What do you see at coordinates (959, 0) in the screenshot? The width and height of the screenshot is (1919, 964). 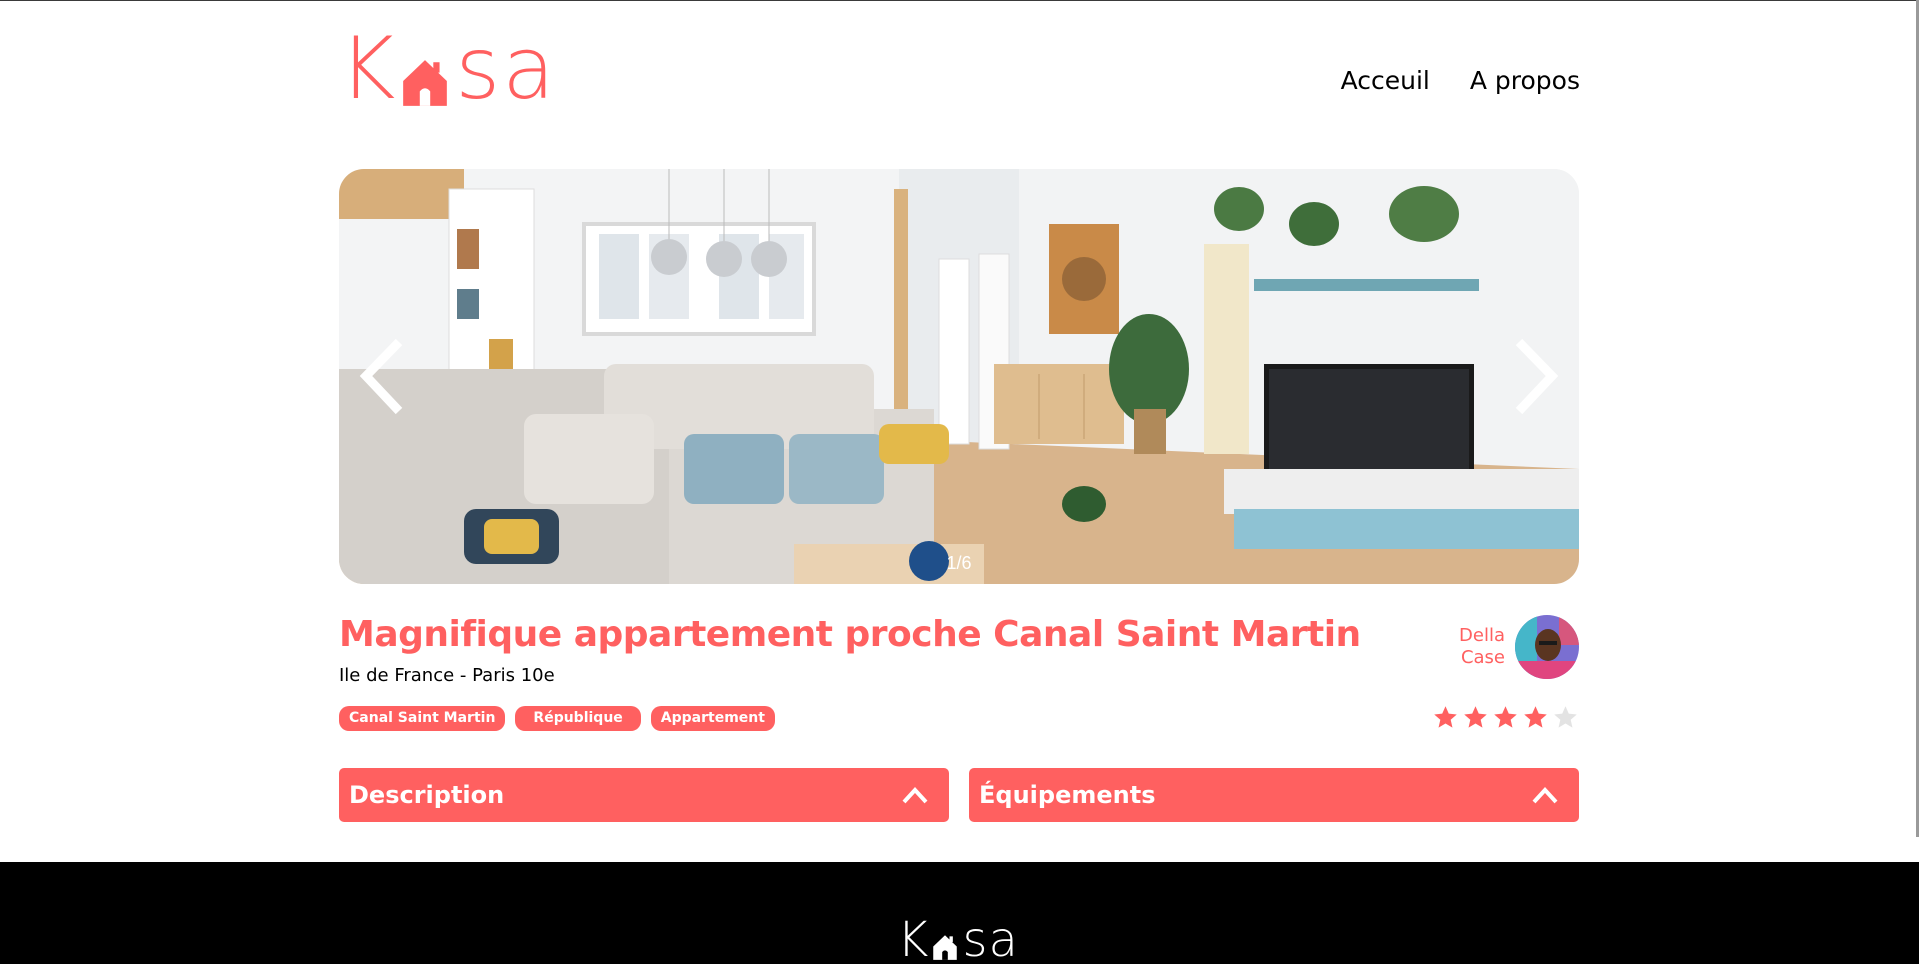 I see `window-top-border` at bounding box center [959, 0].